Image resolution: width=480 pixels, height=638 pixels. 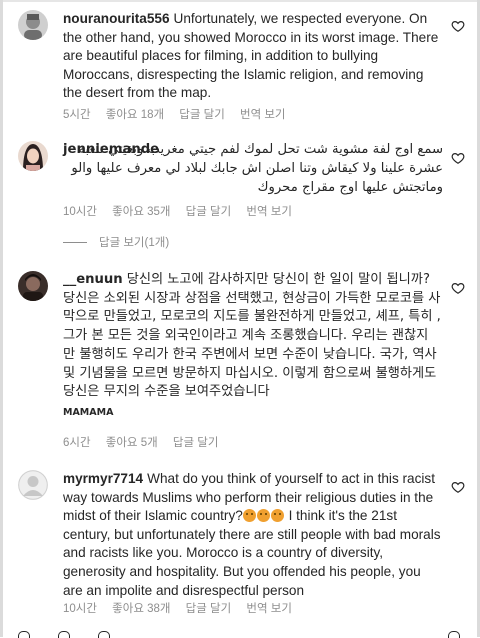 What do you see at coordinates (88, 412) in the screenshot?
I see `comment-subtext: MAMAMA` at bounding box center [88, 412].